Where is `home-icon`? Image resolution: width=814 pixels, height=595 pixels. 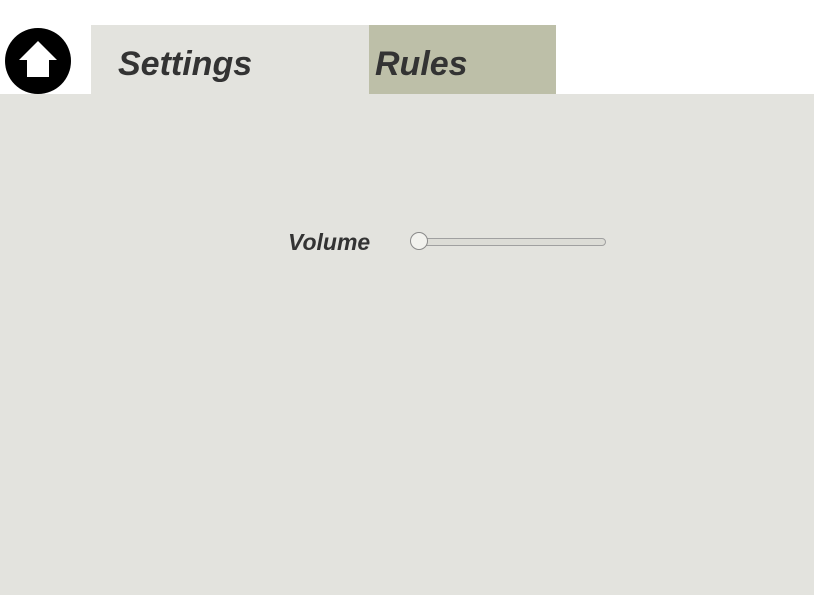 home-icon is located at coordinates (38, 59).